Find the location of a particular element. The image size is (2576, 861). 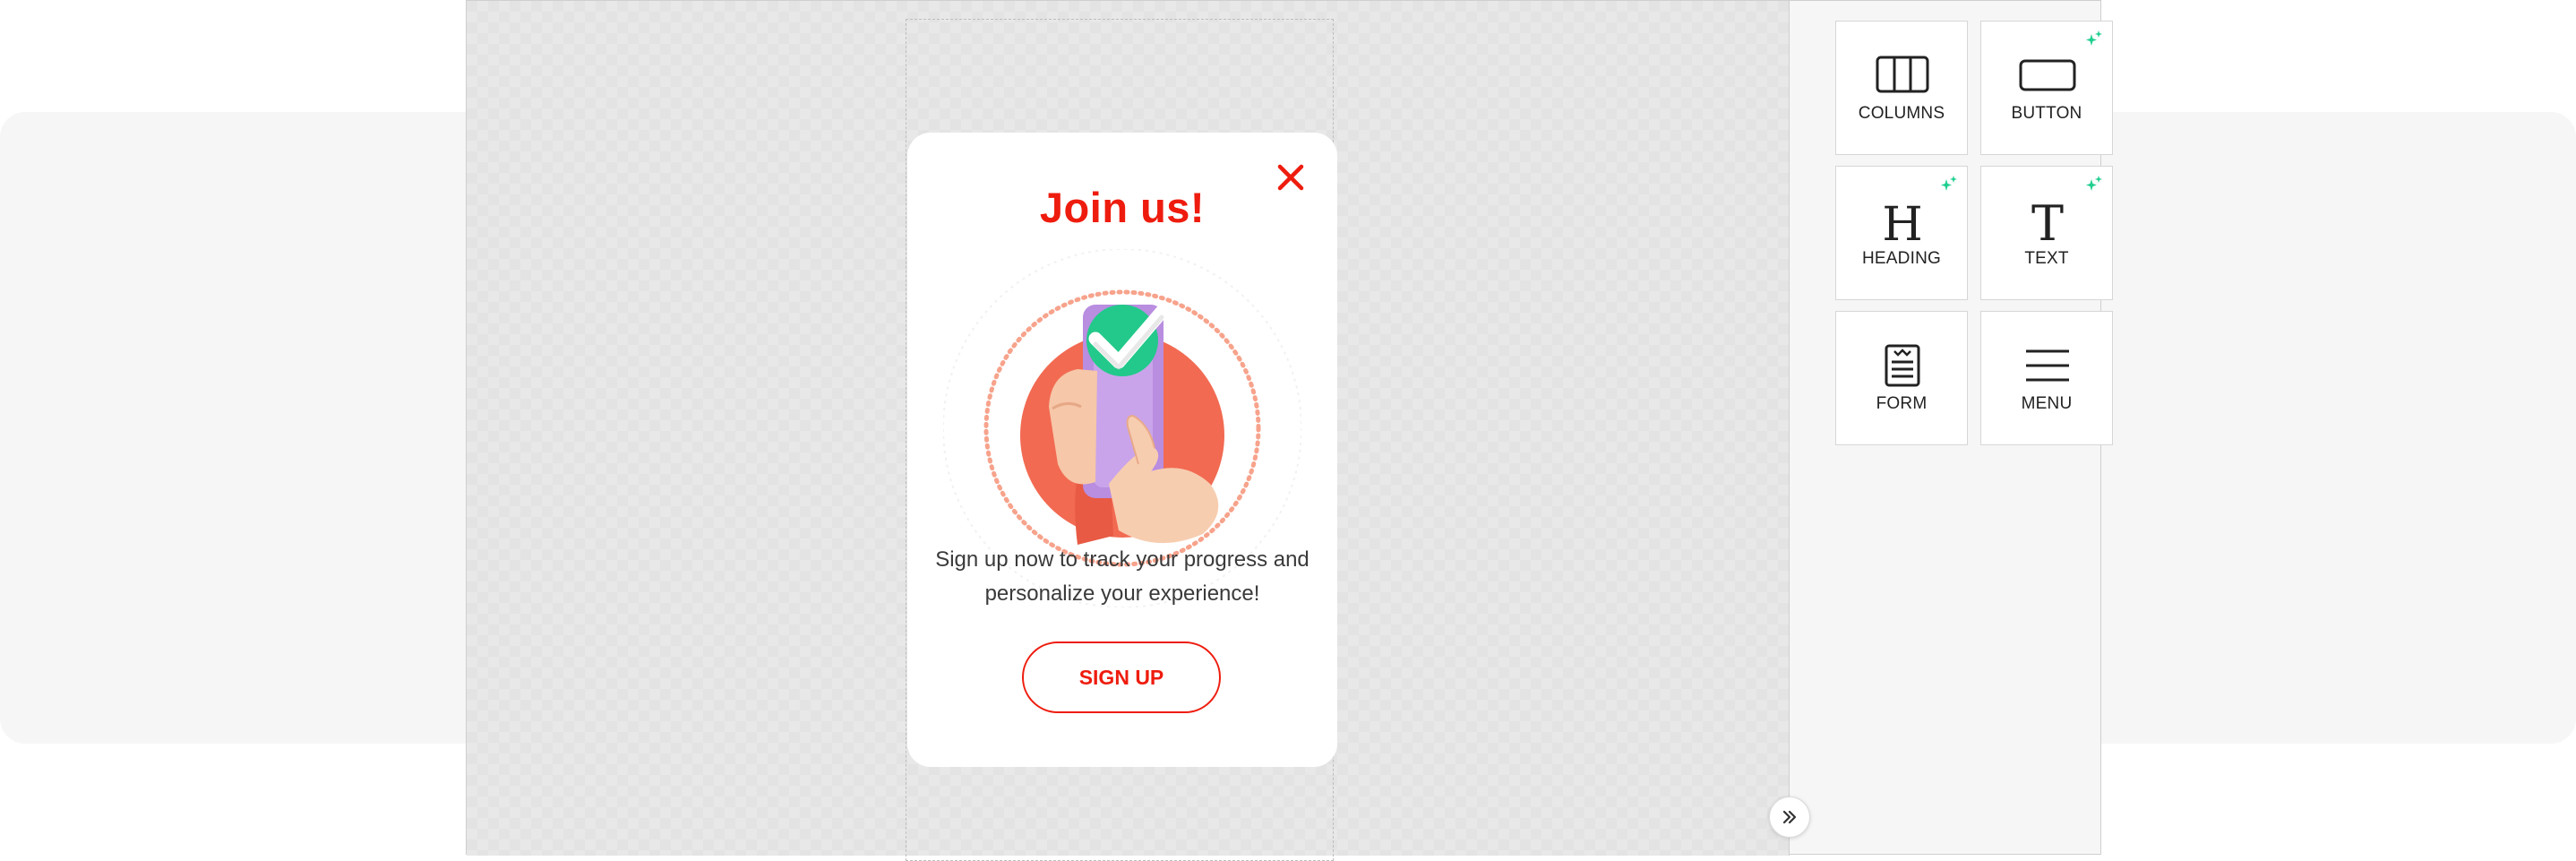

signup-button: SIGN UP is located at coordinates (1121, 677).